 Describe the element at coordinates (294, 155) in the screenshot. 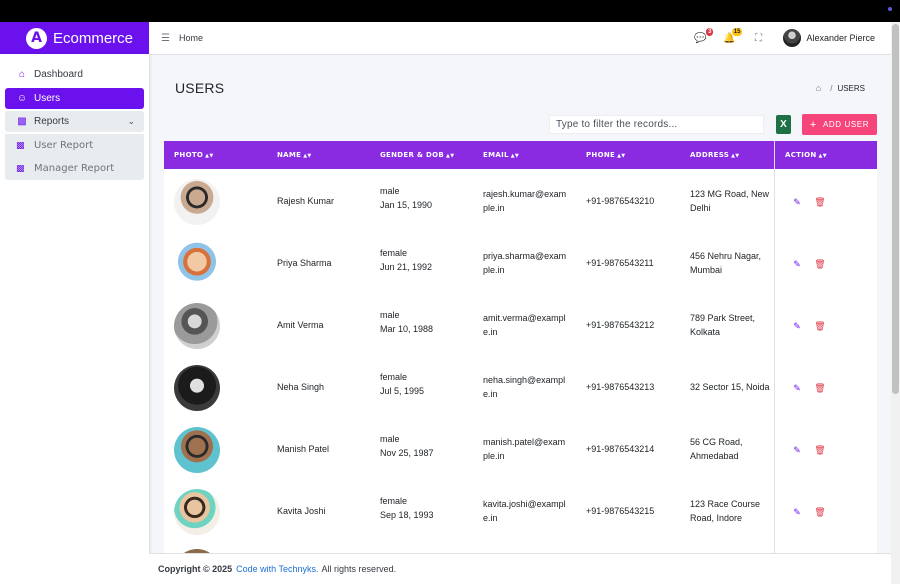

I see `column-header-name: NAME ▲▼` at that location.